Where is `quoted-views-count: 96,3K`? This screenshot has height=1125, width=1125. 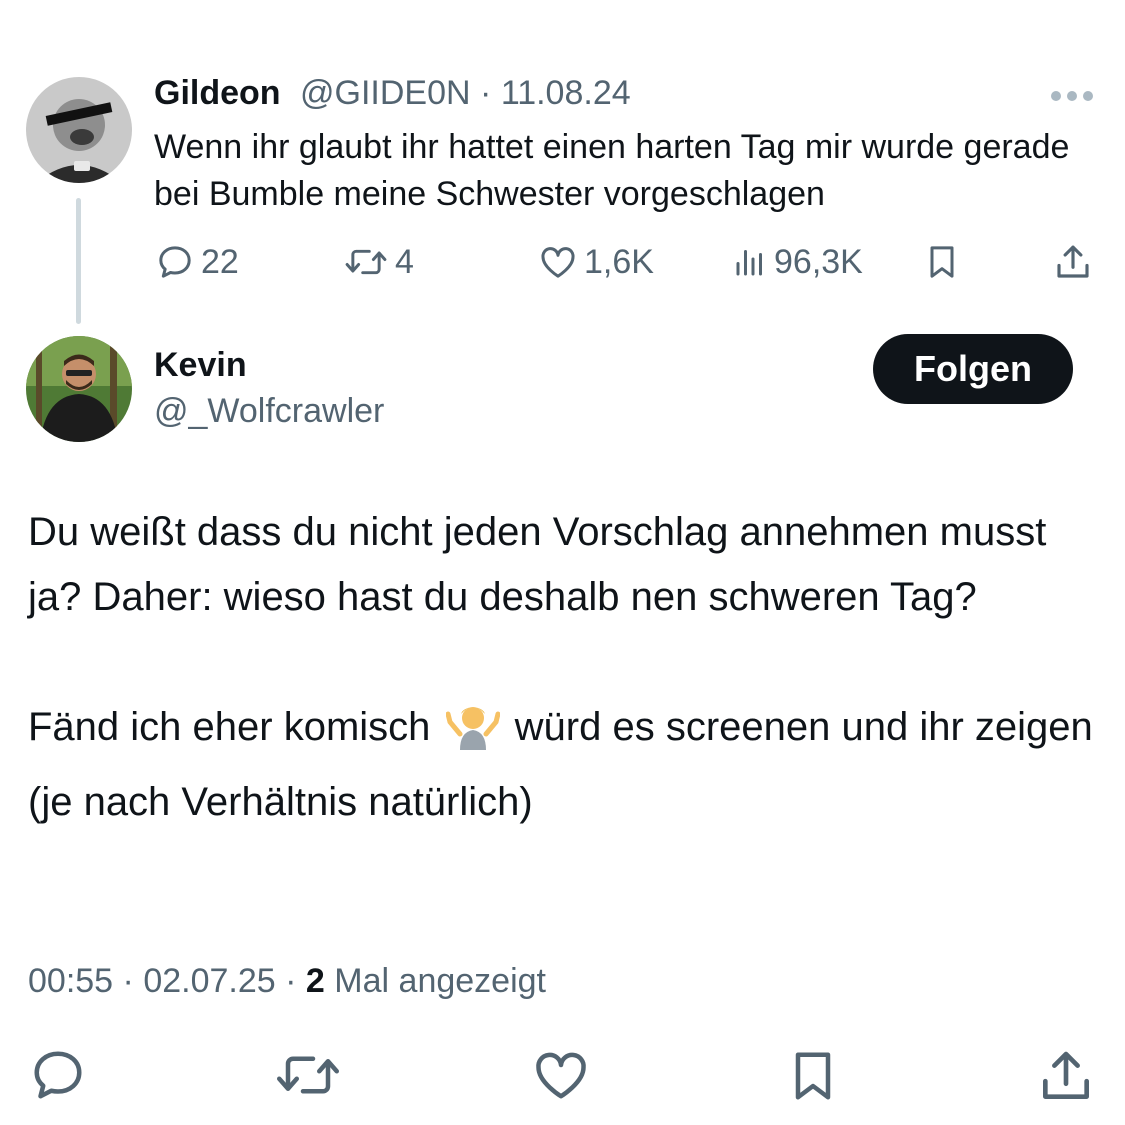
quoted-views-count: 96,3K is located at coordinates (818, 261).